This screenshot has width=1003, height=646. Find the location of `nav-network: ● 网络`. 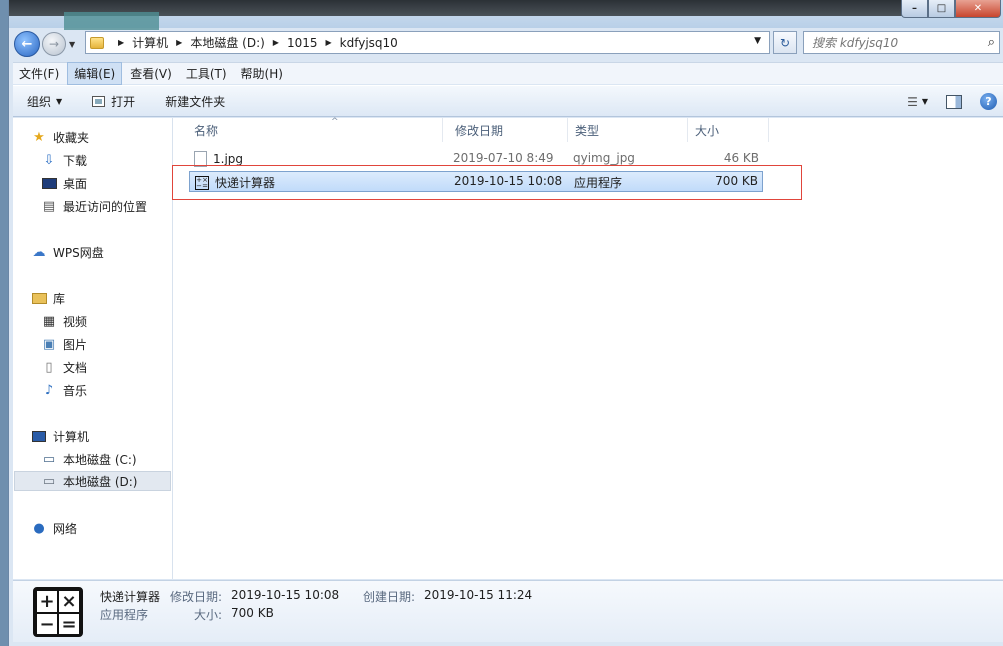

nav-network: ● 网络 is located at coordinates (54, 528).